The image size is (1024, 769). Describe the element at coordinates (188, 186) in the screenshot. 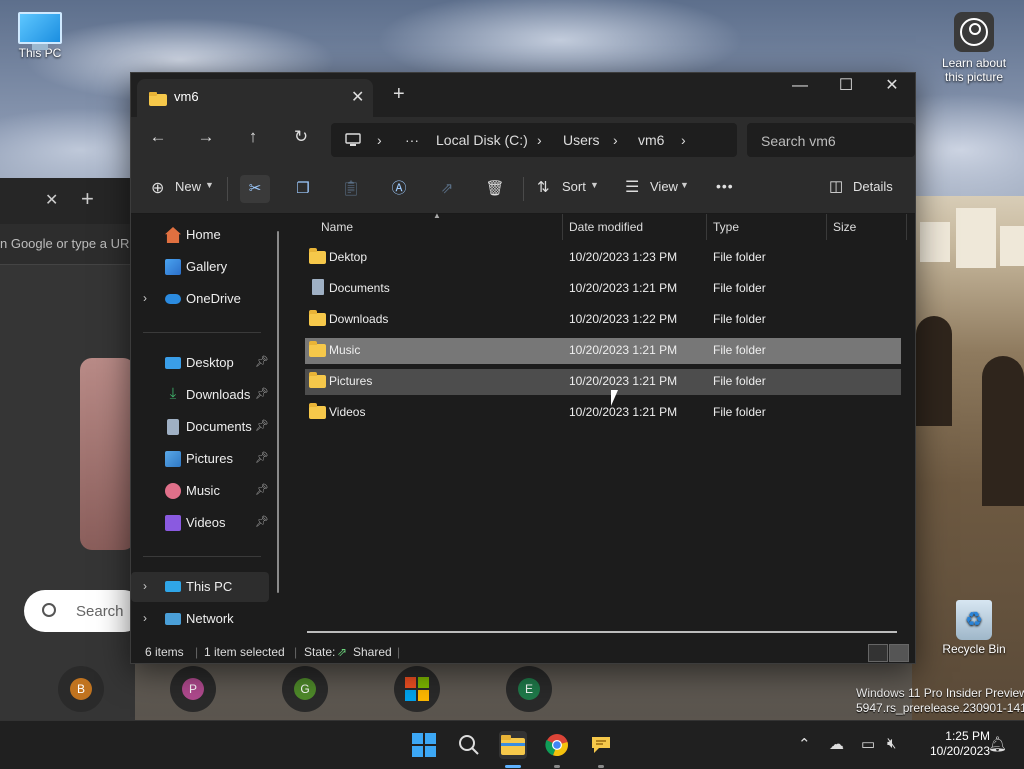

I see `new-button: New` at that location.